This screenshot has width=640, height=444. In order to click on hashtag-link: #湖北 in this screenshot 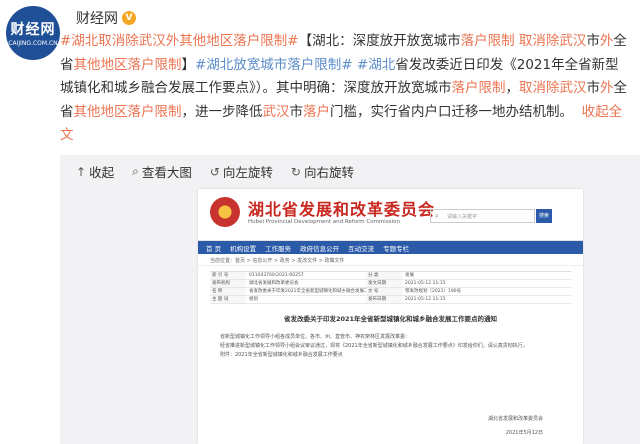, I will do `click(376, 65)`.